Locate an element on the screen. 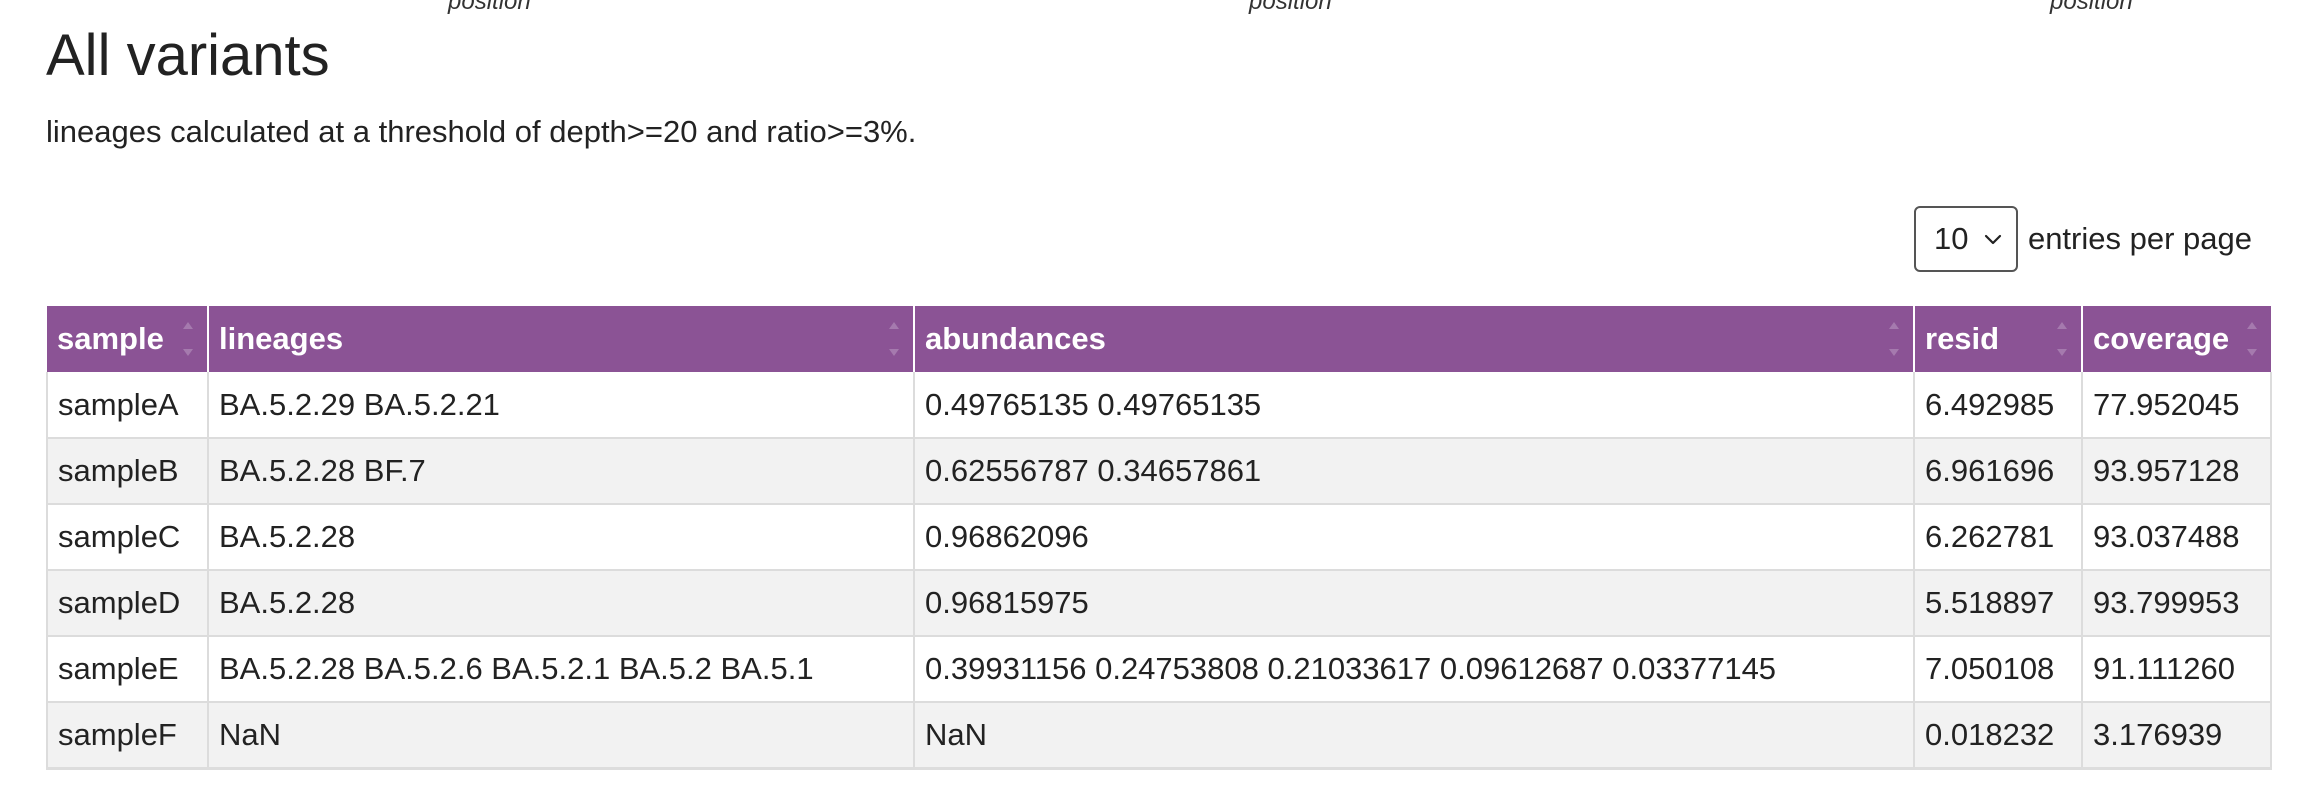 The width and height of the screenshot is (2324, 796). cell-coverage: 77.952045 is located at coordinates (2177, 405).